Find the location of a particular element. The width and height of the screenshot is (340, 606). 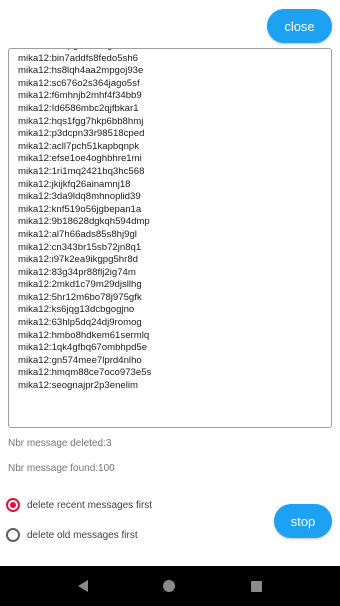

radio-recent-checked is located at coordinates (13, 505).